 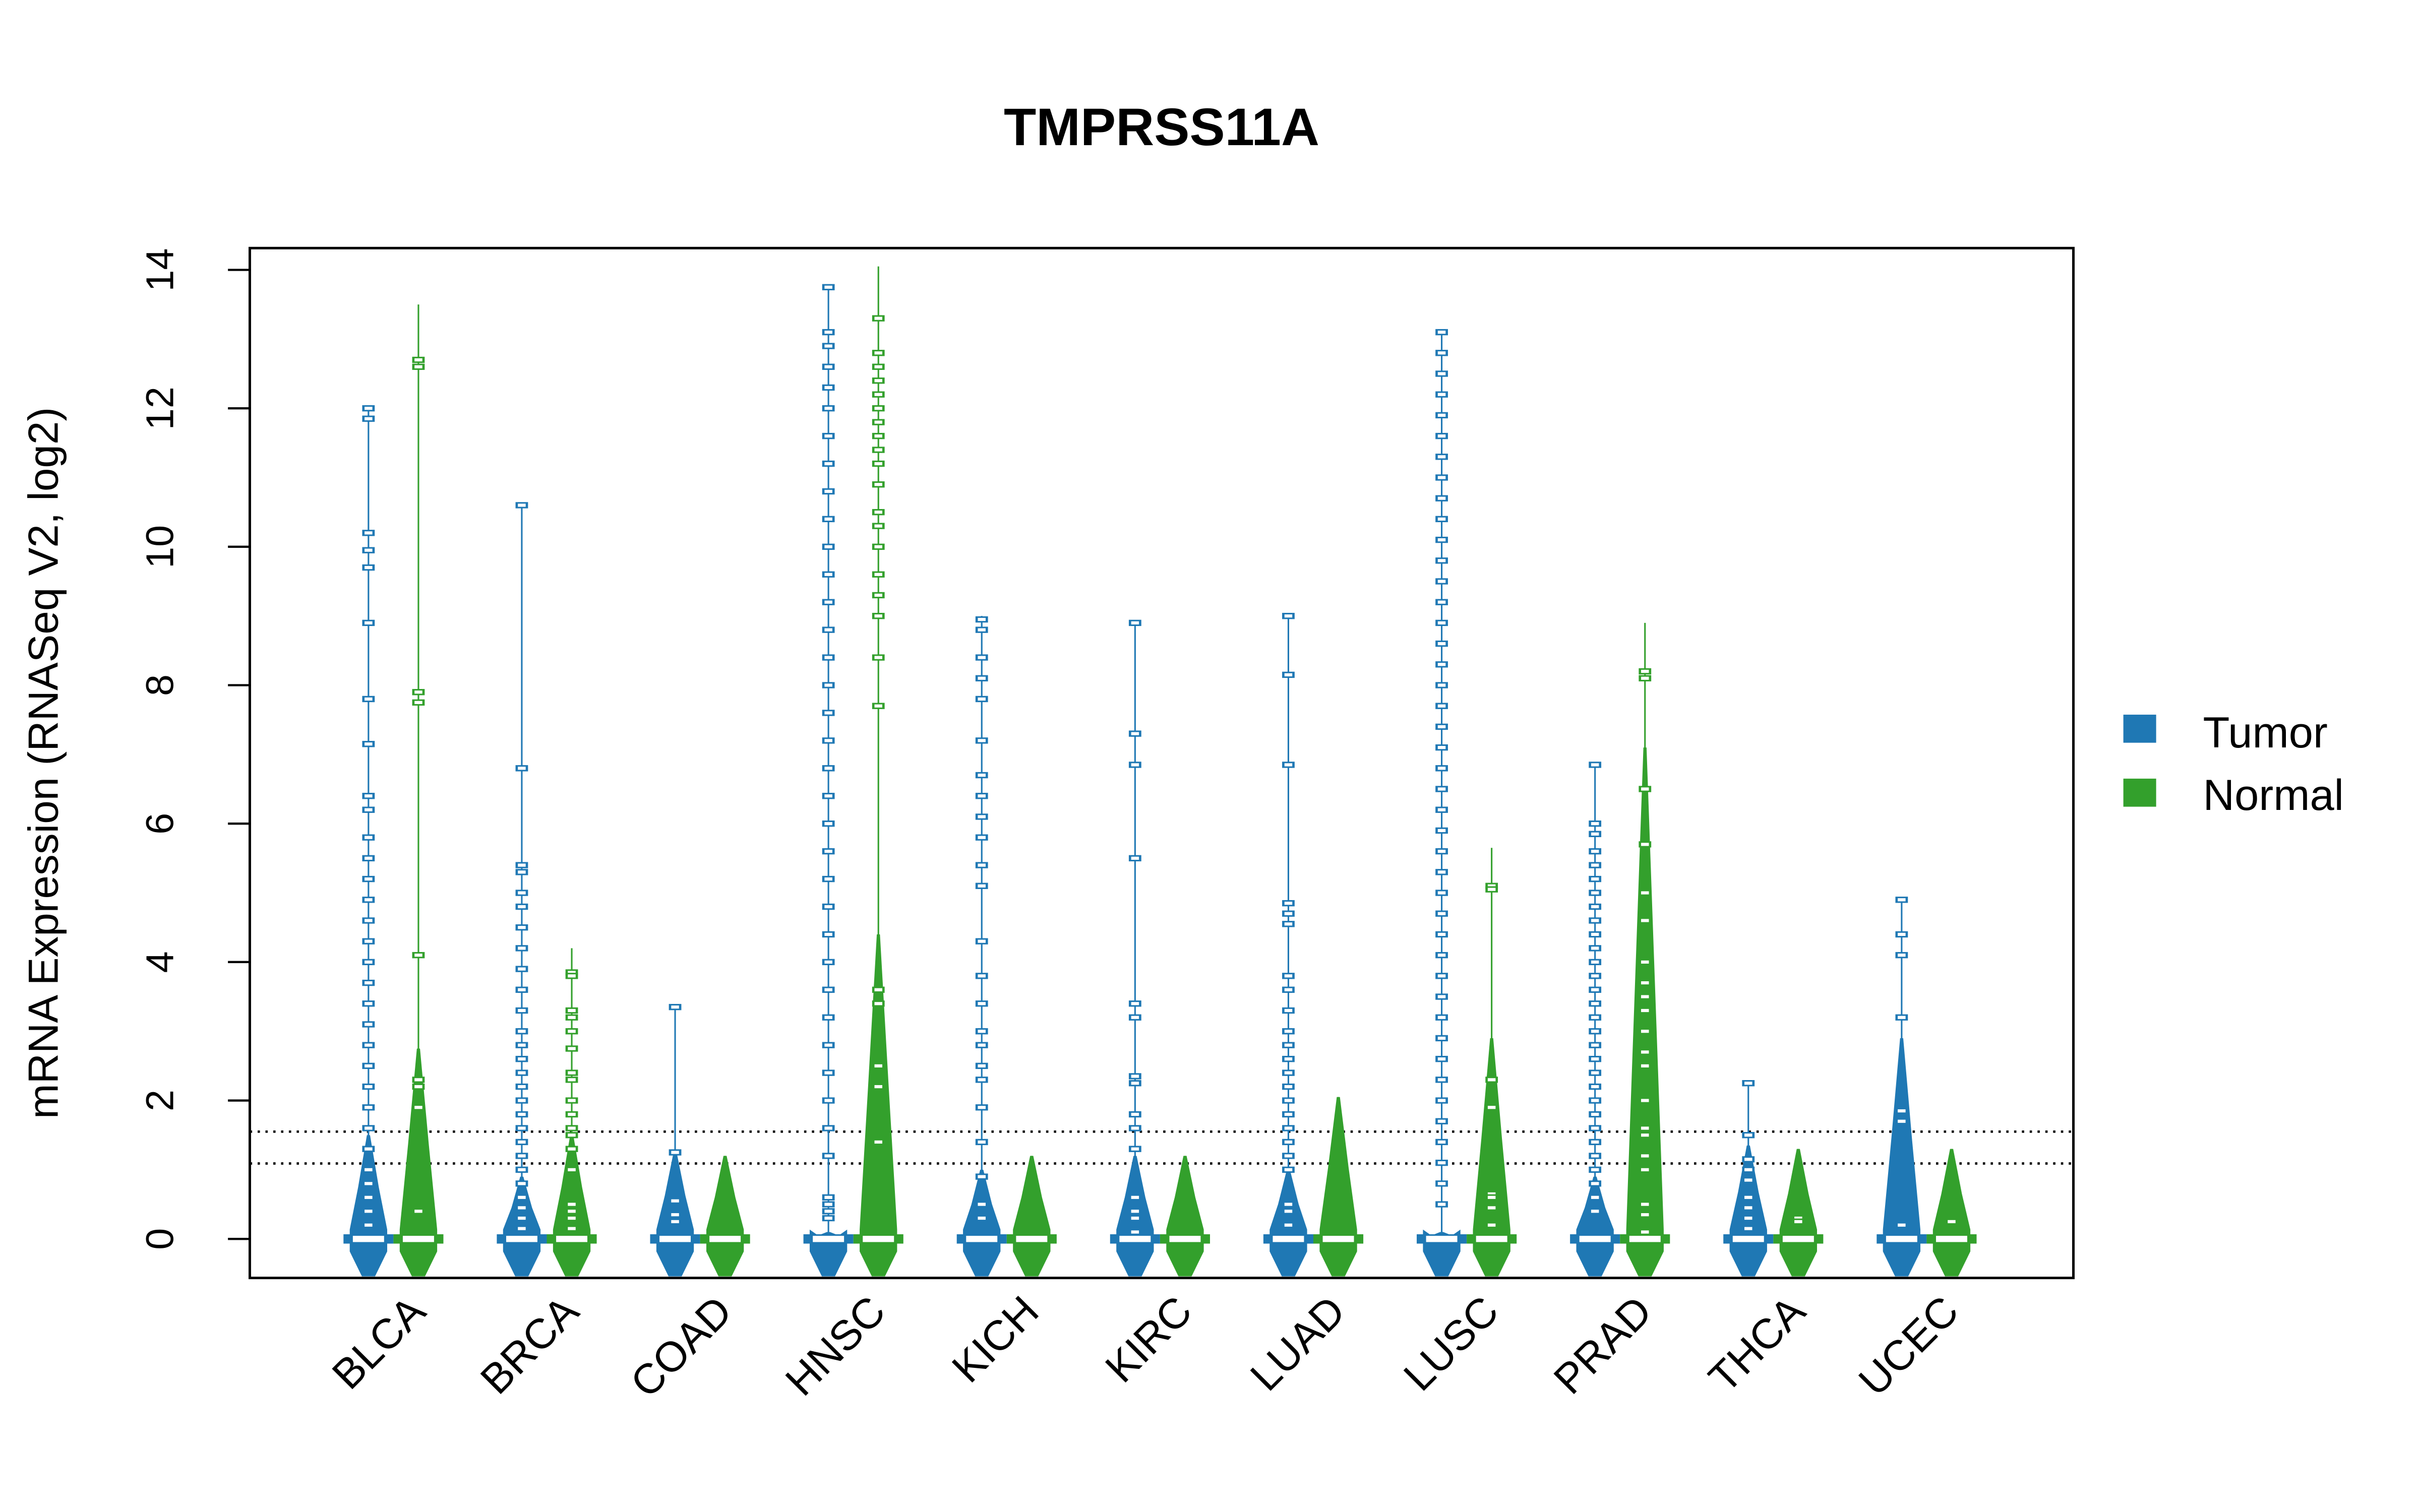 I want to click on x-tick-label: KIRC, so click(x=1148, y=1339).